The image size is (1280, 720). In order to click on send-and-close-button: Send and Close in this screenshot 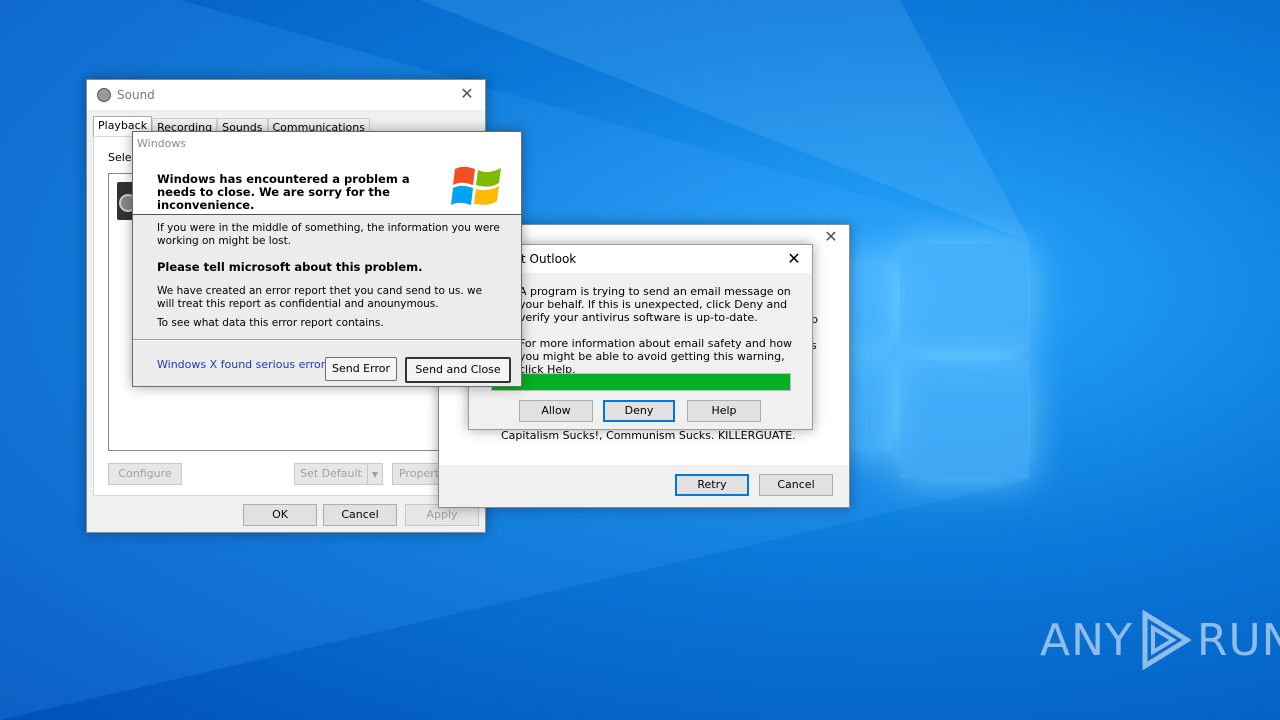, I will do `click(458, 370)`.